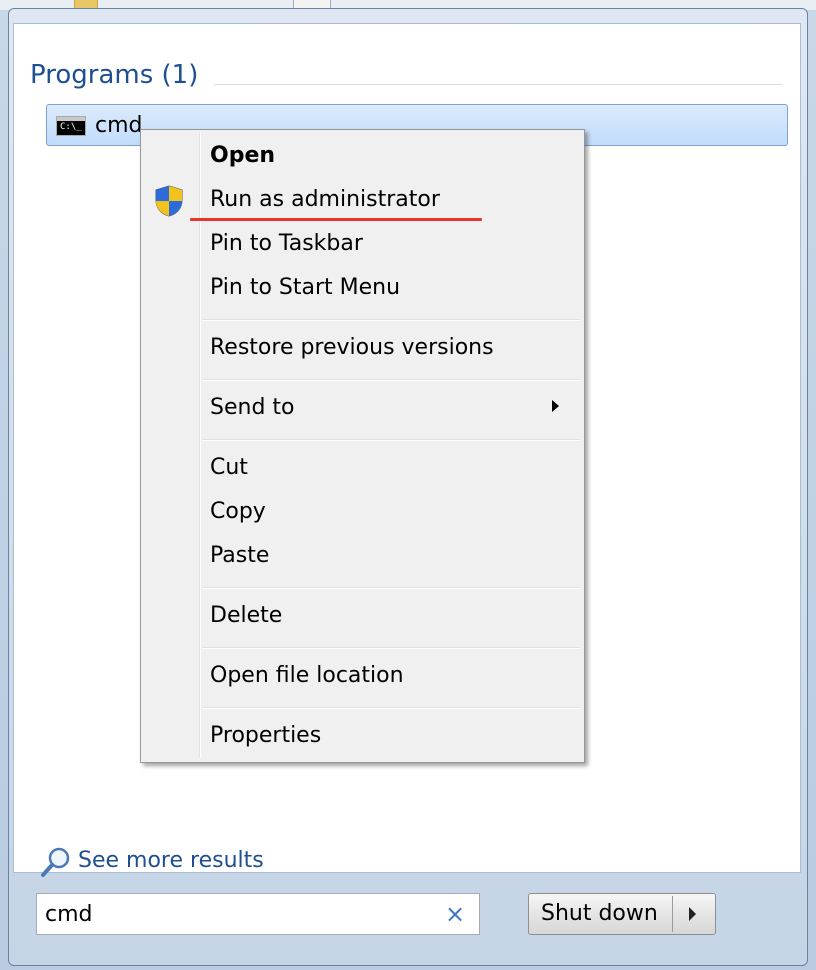 This screenshot has height=970, width=816. What do you see at coordinates (240, 914) in the screenshot?
I see `search-input` at bounding box center [240, 914].